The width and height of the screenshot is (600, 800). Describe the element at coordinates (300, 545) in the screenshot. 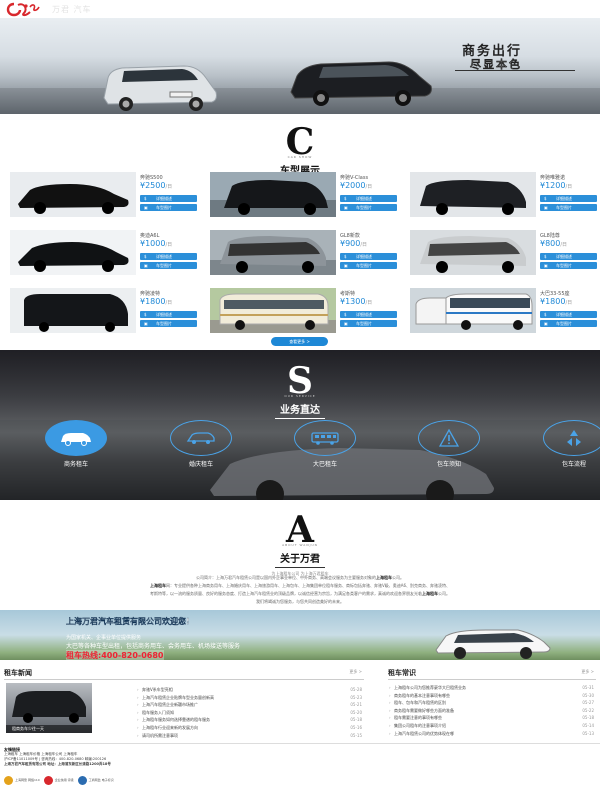

I see `section-en: ABOUT WANJUN` at that location.